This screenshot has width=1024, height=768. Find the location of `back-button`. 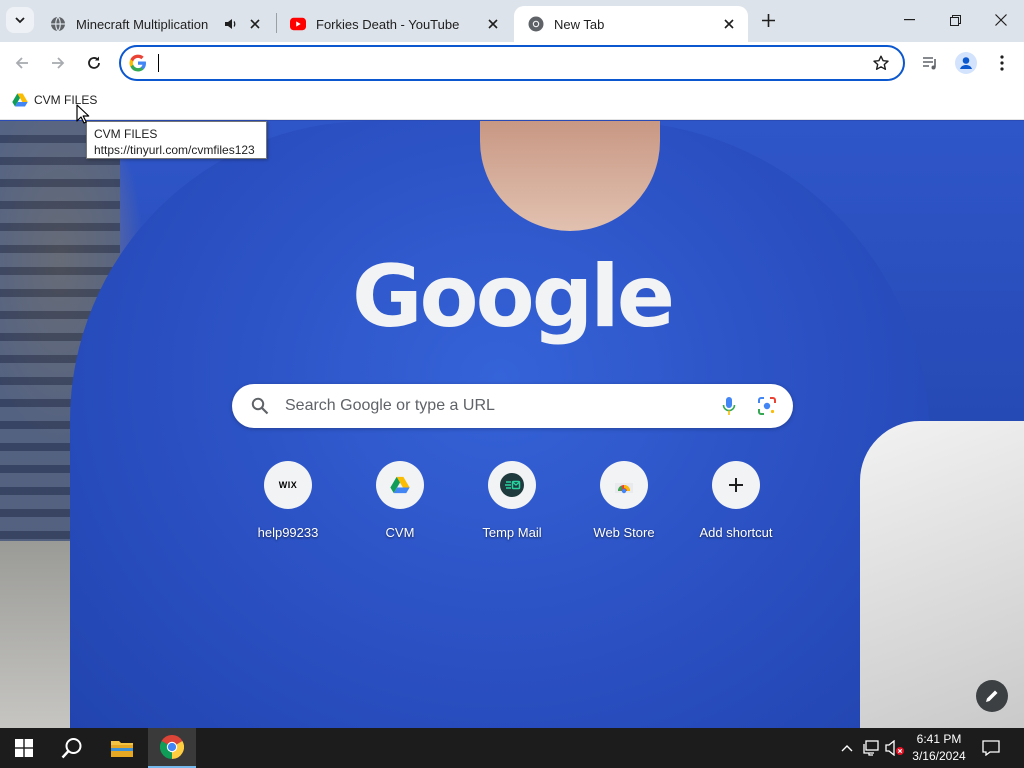

back-button is located at coordinates (22, 63).